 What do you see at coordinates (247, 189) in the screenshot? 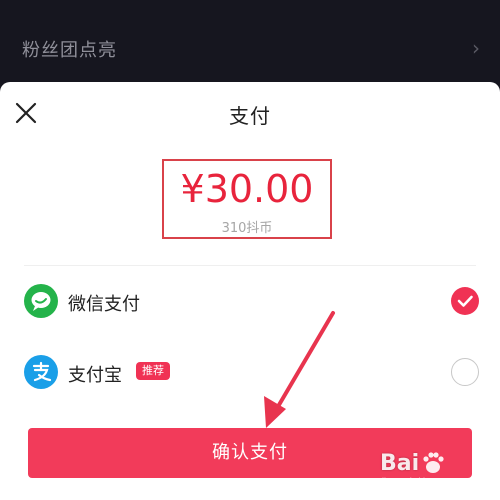
I see `price-amount: ¥30.00` at bounding box center [247, 189].